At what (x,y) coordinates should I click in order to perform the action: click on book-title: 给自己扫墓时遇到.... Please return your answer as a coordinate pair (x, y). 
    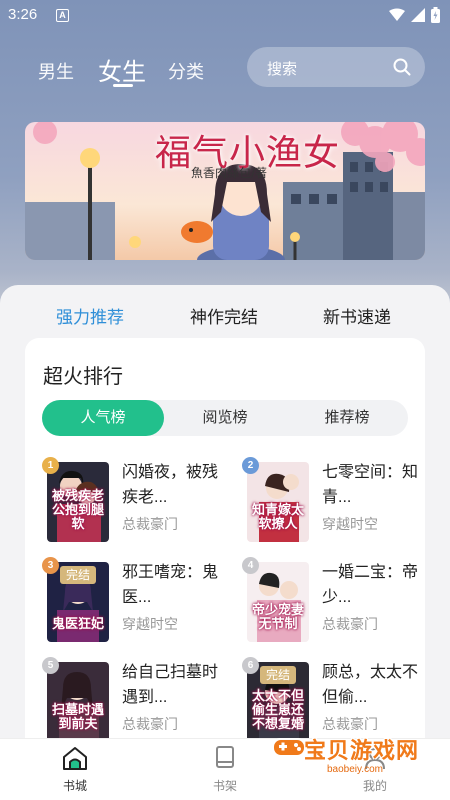
    Looking at the image, I should click on (170, 685).